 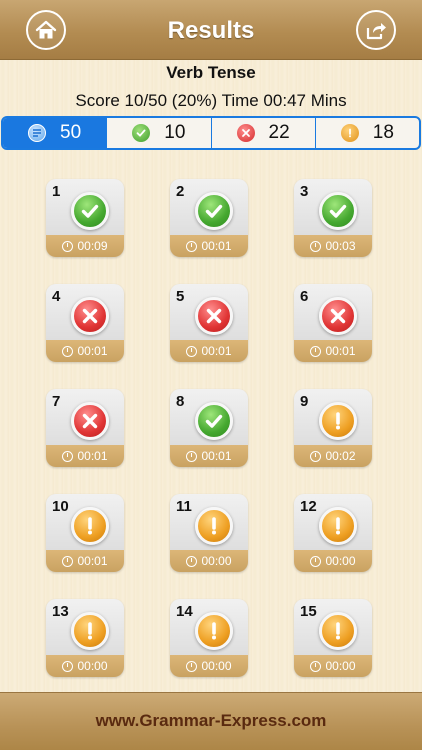 I want to click on question-number: 4, so click(x=56, y=296).